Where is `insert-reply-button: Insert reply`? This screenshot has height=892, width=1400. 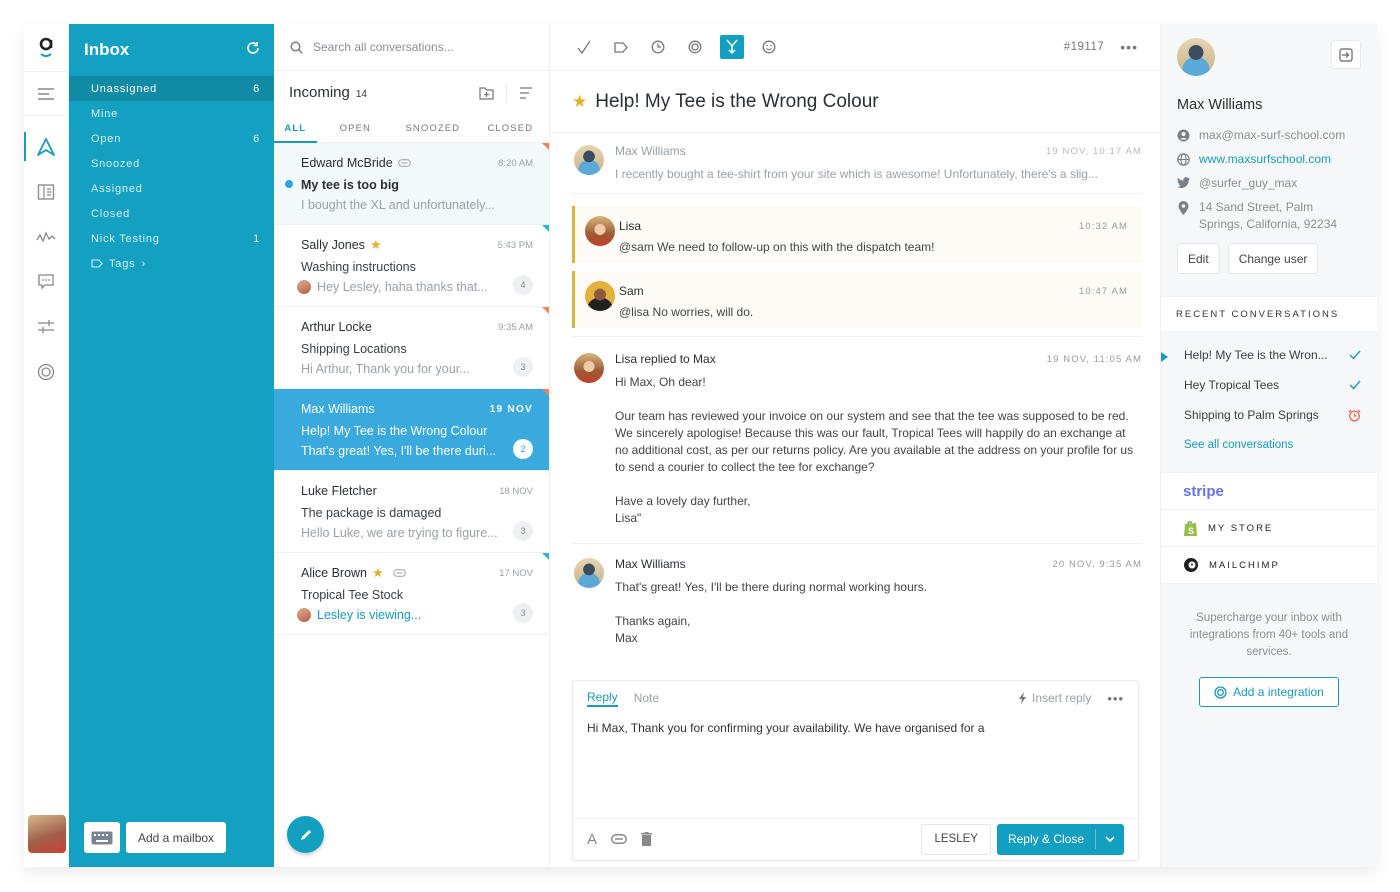
insert-reply-button: Insert reply is located at coordinates (1055, 698).